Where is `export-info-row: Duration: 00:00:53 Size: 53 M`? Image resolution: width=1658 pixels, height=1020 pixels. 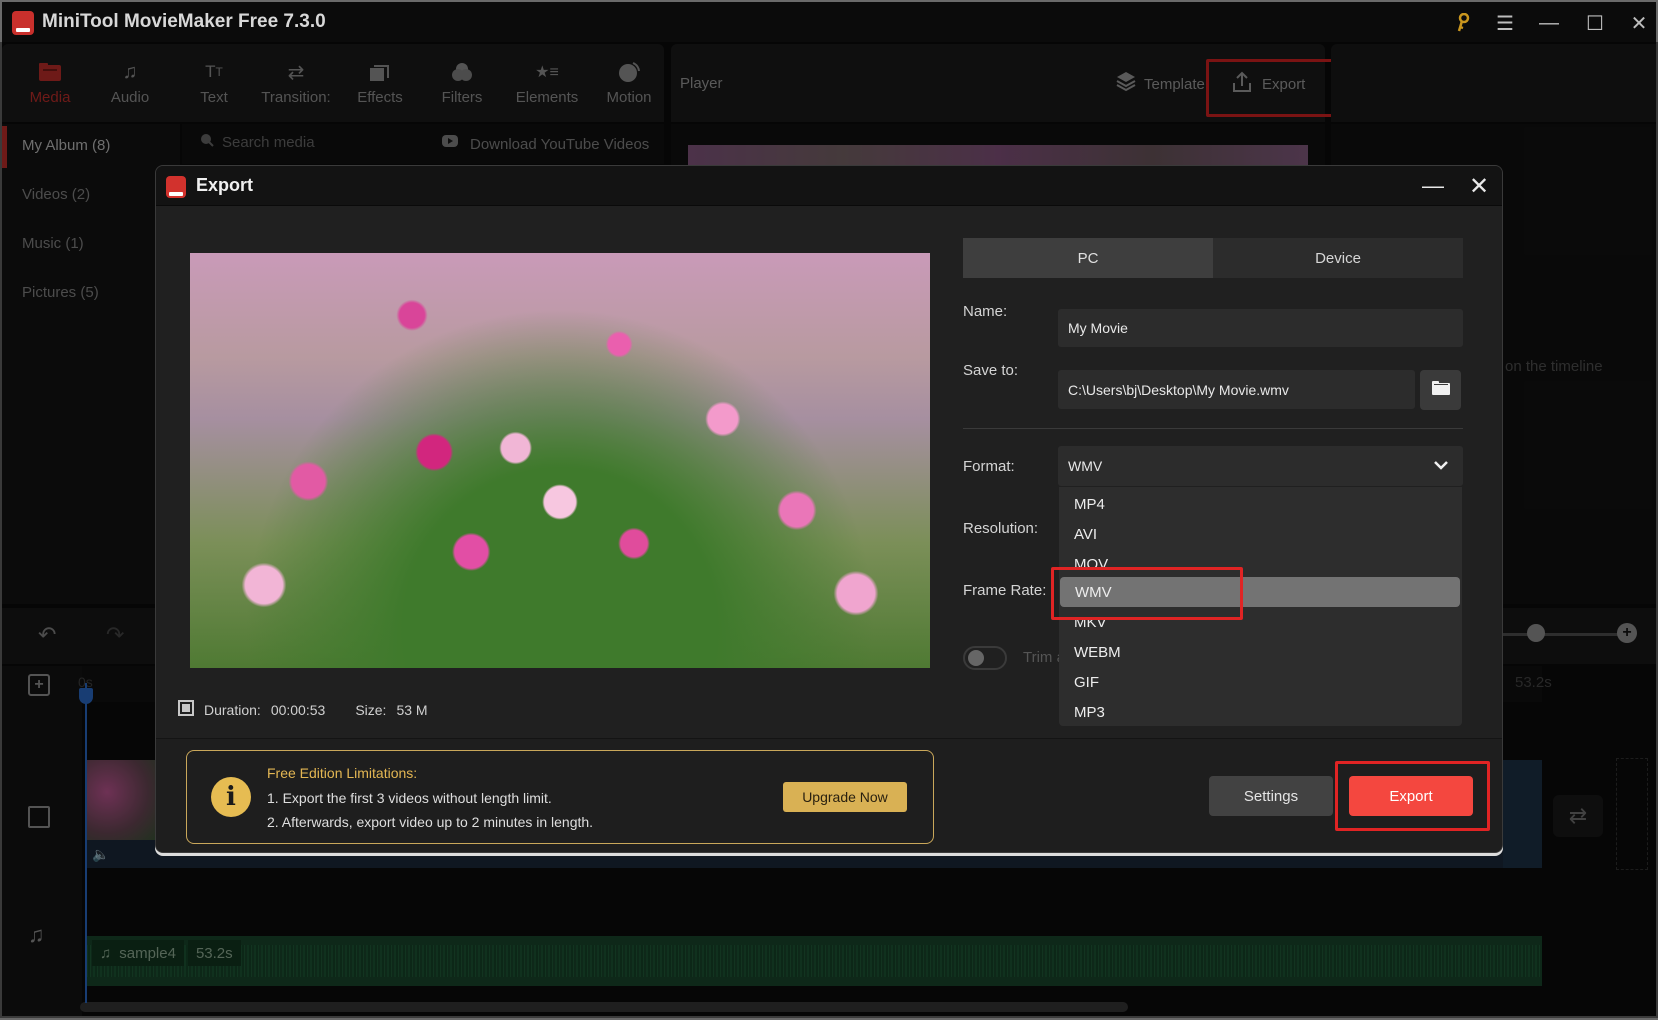
export-info-row: Duration: 00:00:53 Size: 53 M is located at coordinates (303, 709).